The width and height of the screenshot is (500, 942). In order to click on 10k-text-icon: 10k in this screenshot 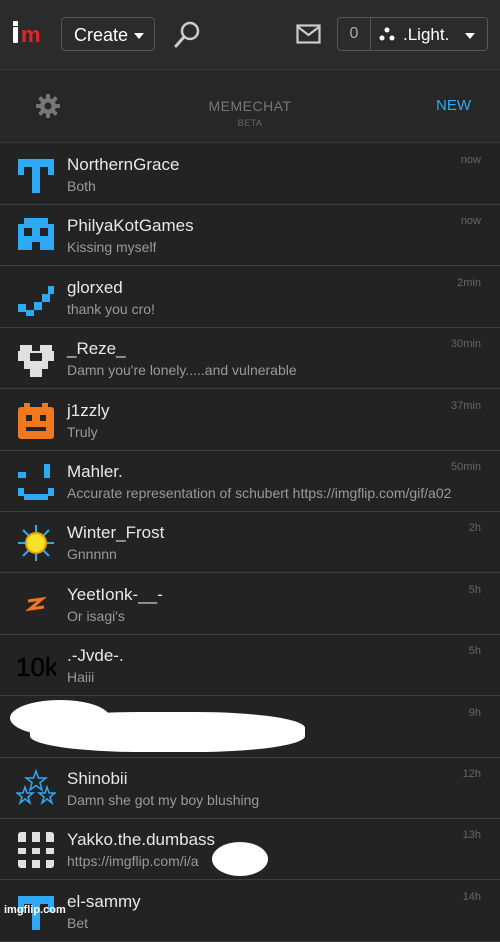, I will do `click(37, 666)`.